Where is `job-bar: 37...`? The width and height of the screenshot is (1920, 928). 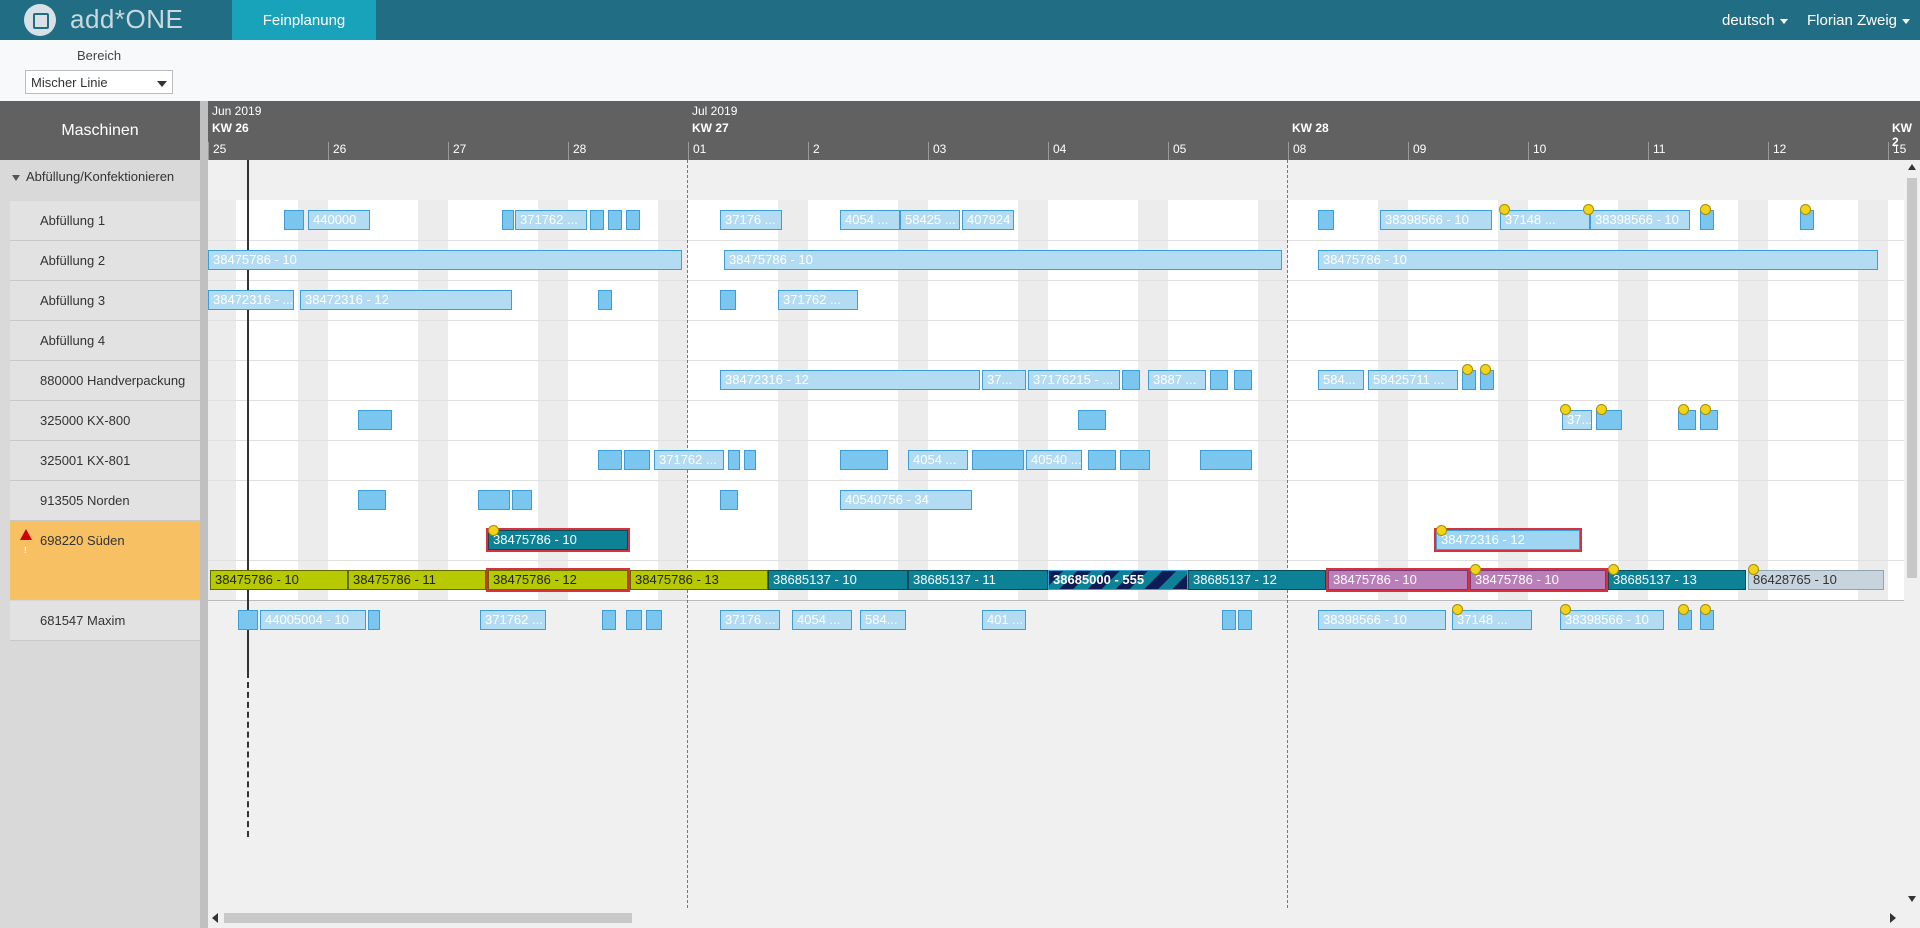
job-bar: 37... is located at coordinates (1004, 380).